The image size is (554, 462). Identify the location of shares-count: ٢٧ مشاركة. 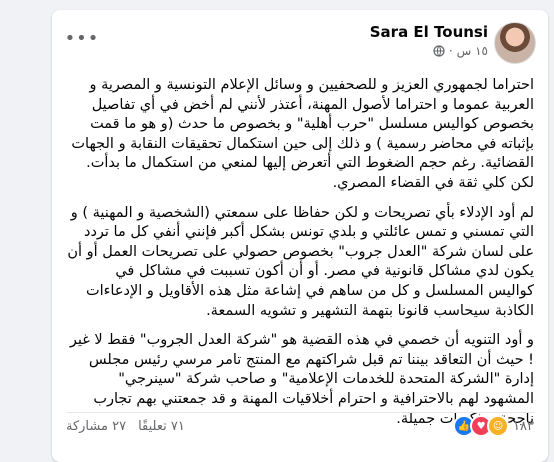
(96, 426).